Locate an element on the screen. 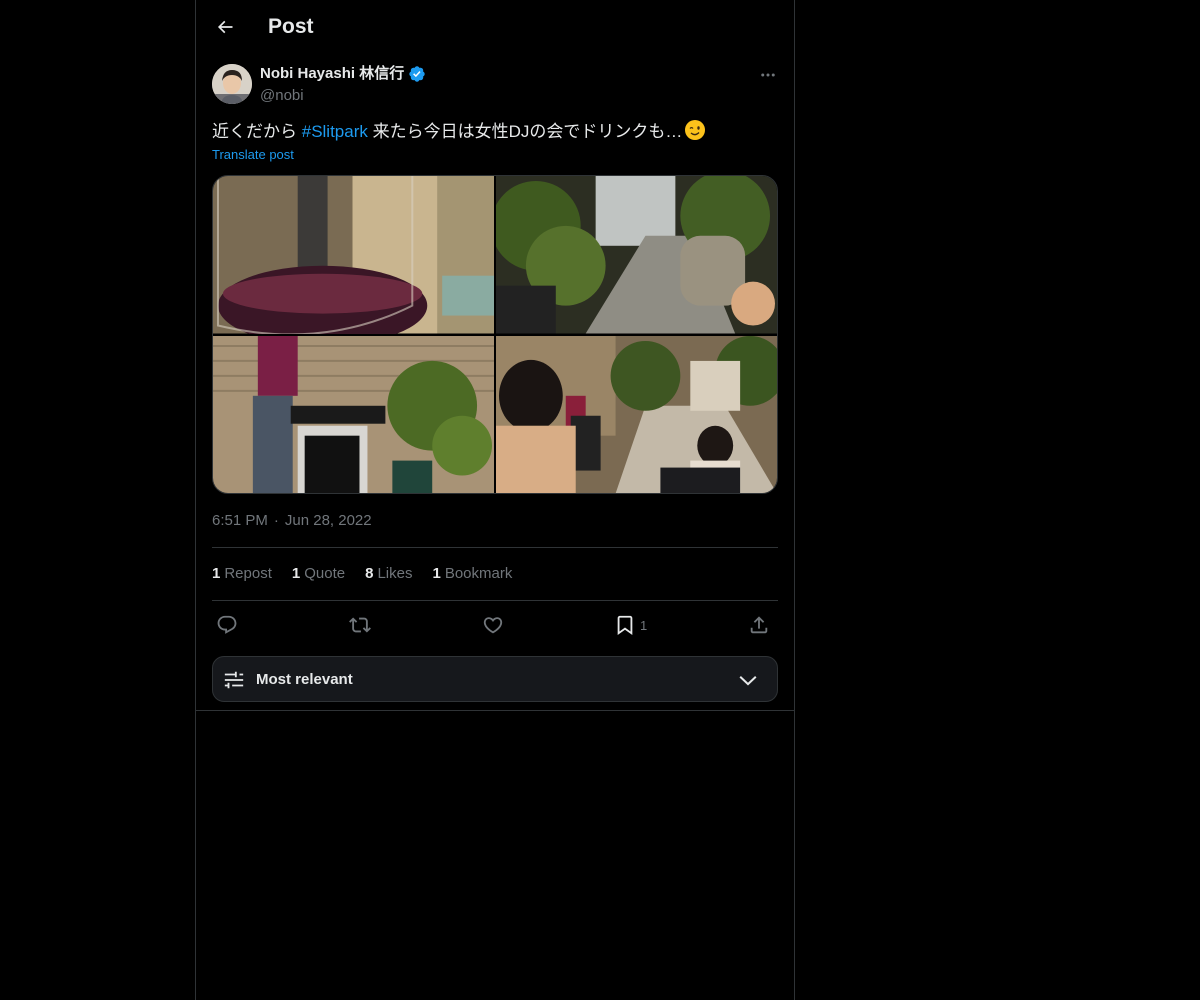 This screenshot has width=1200, height=1000. sliders-icon is located at coordinates (234, 680).